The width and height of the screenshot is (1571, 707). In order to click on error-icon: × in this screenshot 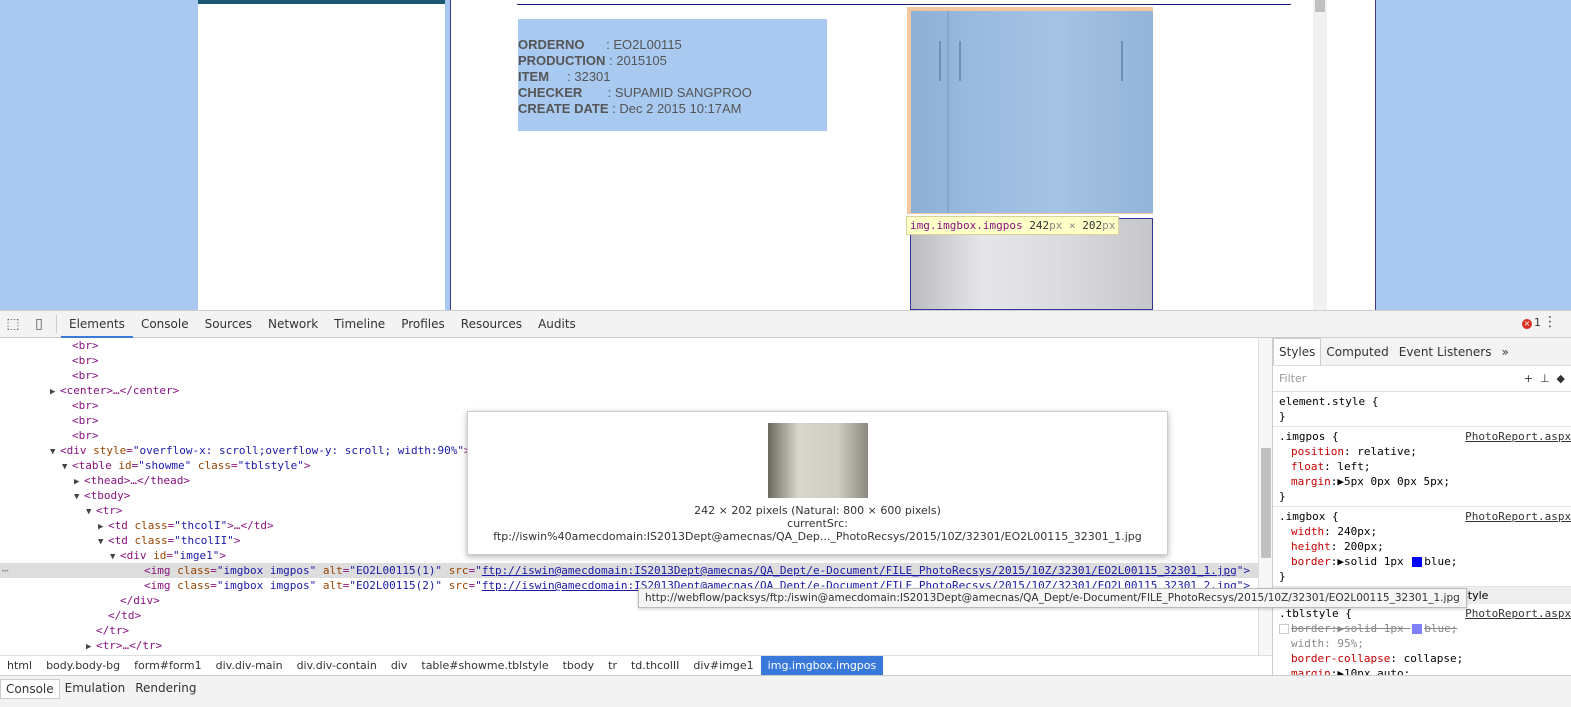, I will do `click(1527, 324)`.